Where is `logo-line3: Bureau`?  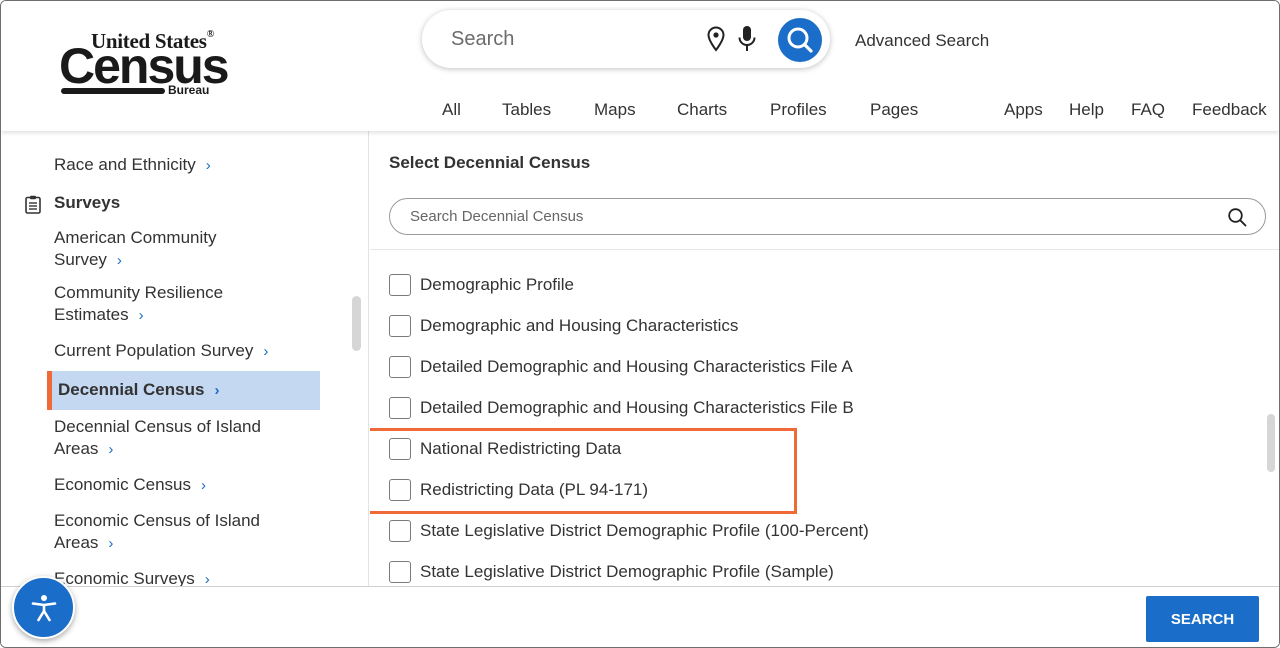 logo-line3: Bureau is located at coordinates (189, 90).